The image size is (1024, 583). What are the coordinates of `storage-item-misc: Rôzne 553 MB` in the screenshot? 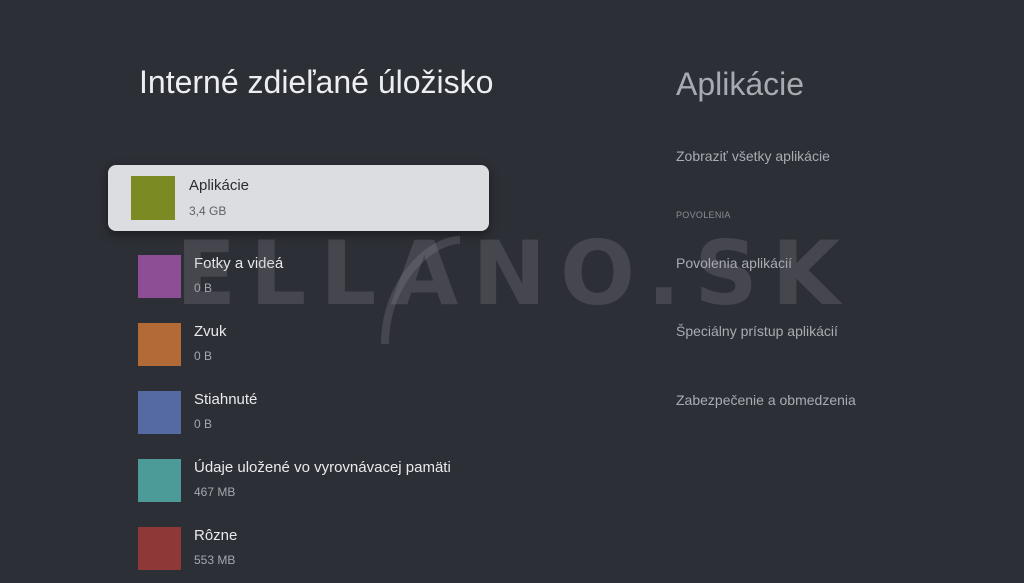 It's located at (298, 549).